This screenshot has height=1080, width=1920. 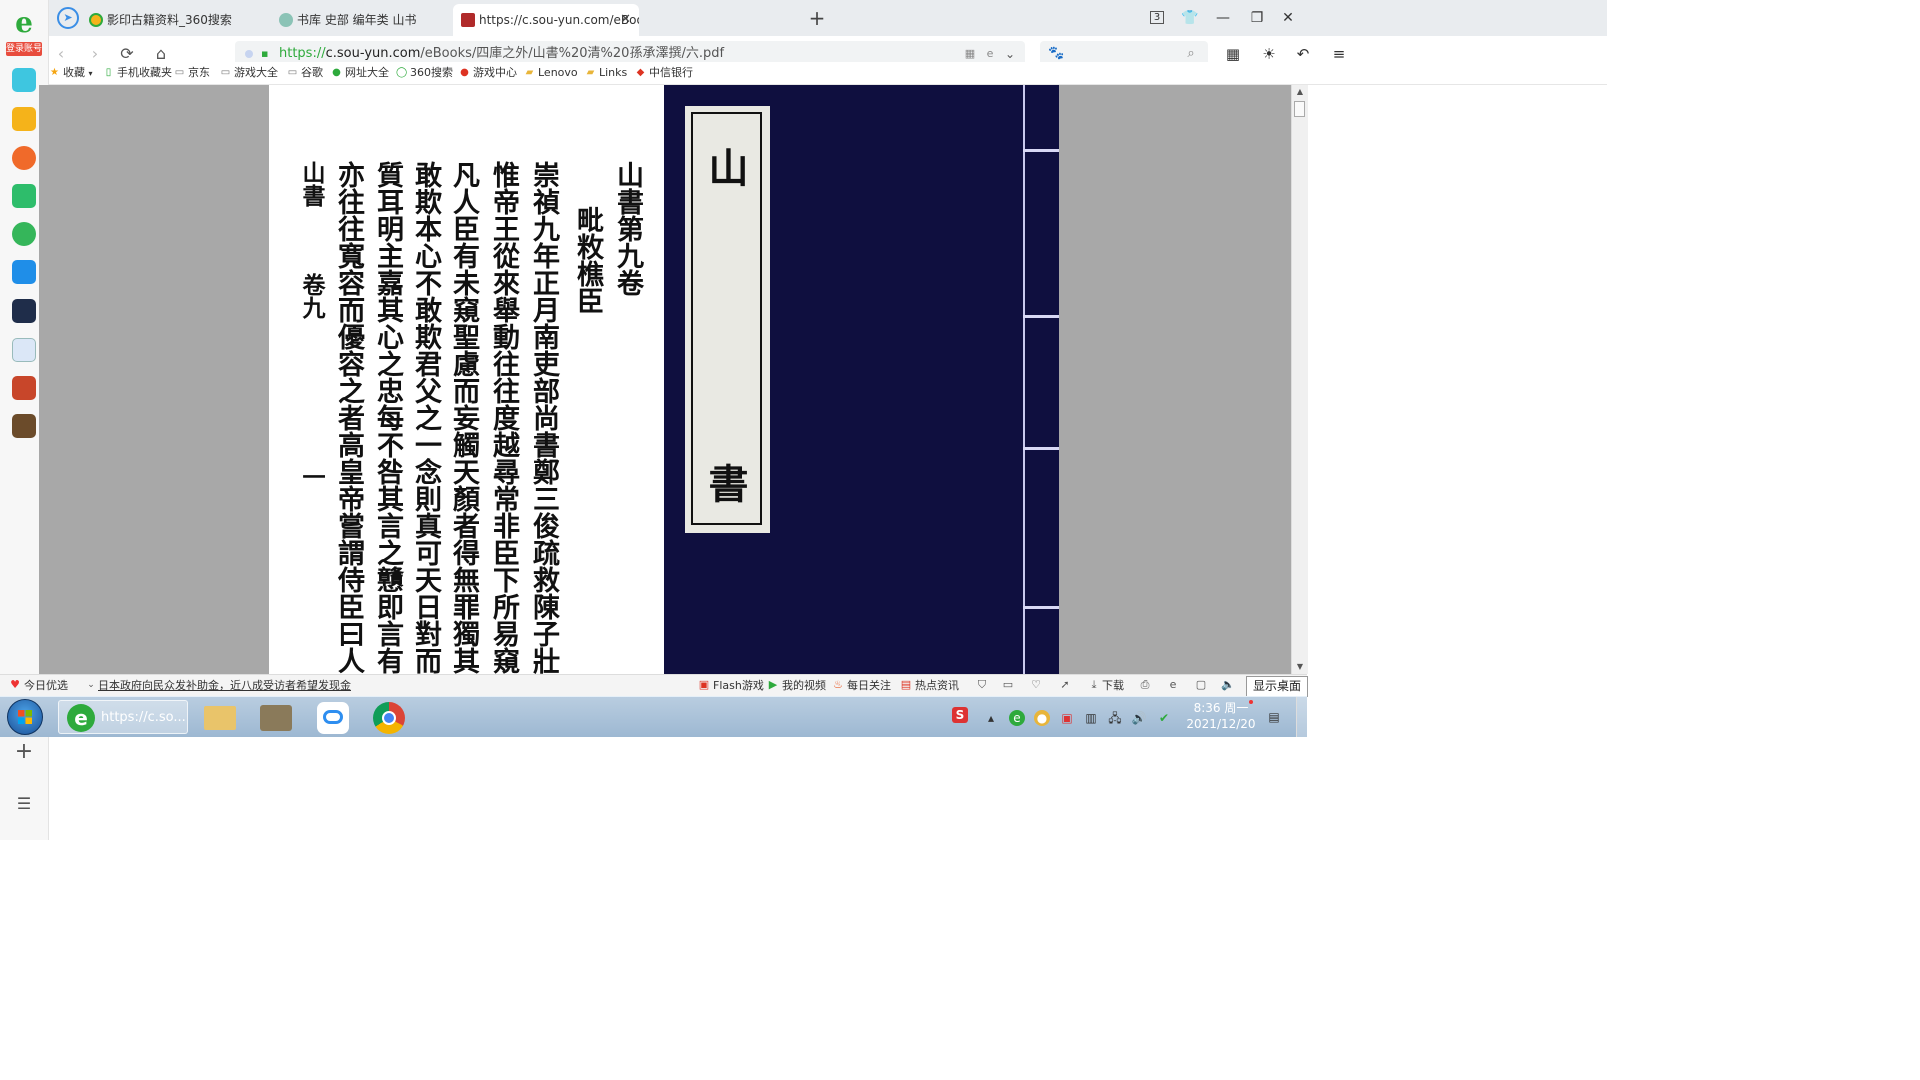 What do you see at coordinates (334, 717) in the screenshot?
I see `taskbar-baidu-netdisk` at bounding box center [334, 717].